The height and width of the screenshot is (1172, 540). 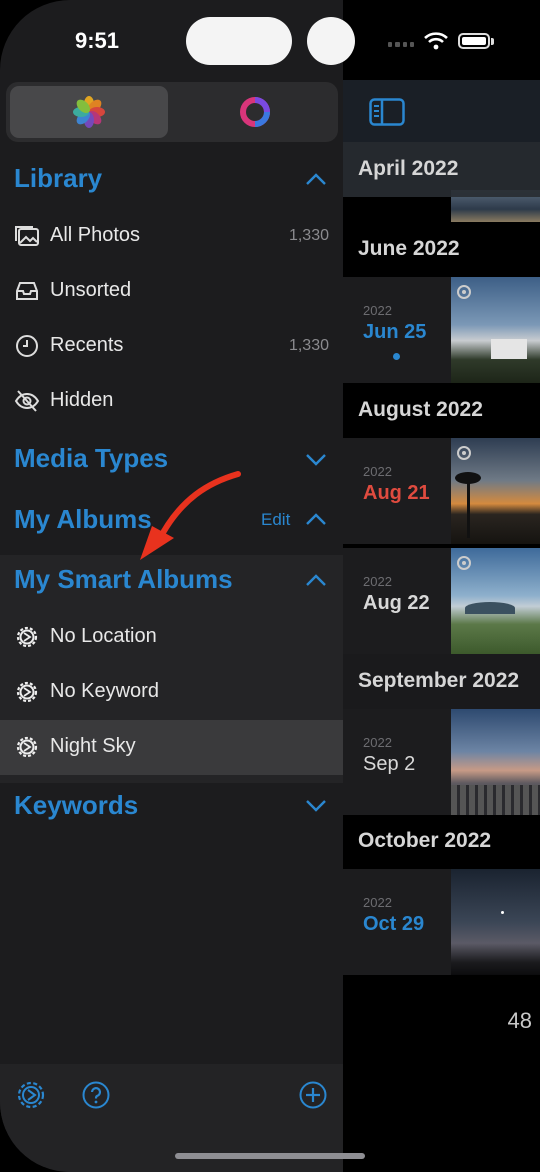 I want to click on battery-tip, so click(x=492, y=41).